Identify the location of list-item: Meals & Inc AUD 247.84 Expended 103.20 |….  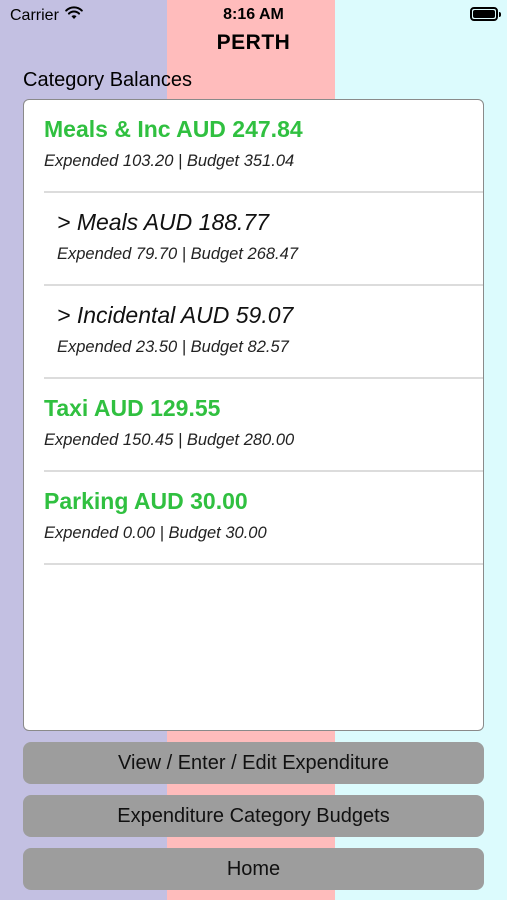
(253, 146).